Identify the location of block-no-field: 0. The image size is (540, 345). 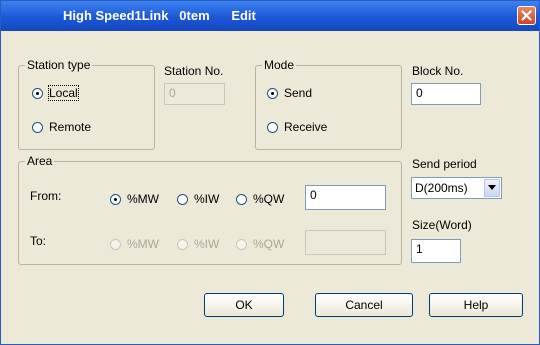
(446, 94).